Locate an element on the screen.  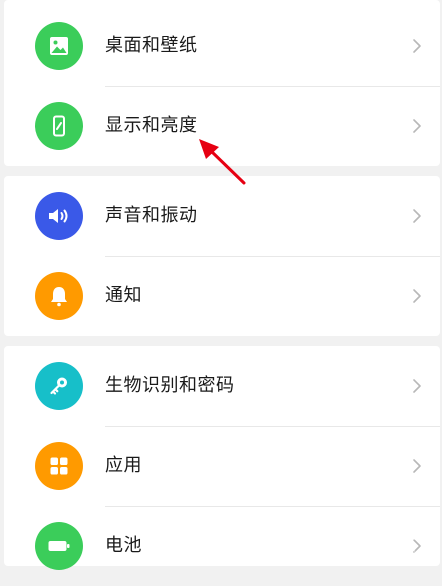
settings-item-label: 电池 is located at coordinates (123, 545).